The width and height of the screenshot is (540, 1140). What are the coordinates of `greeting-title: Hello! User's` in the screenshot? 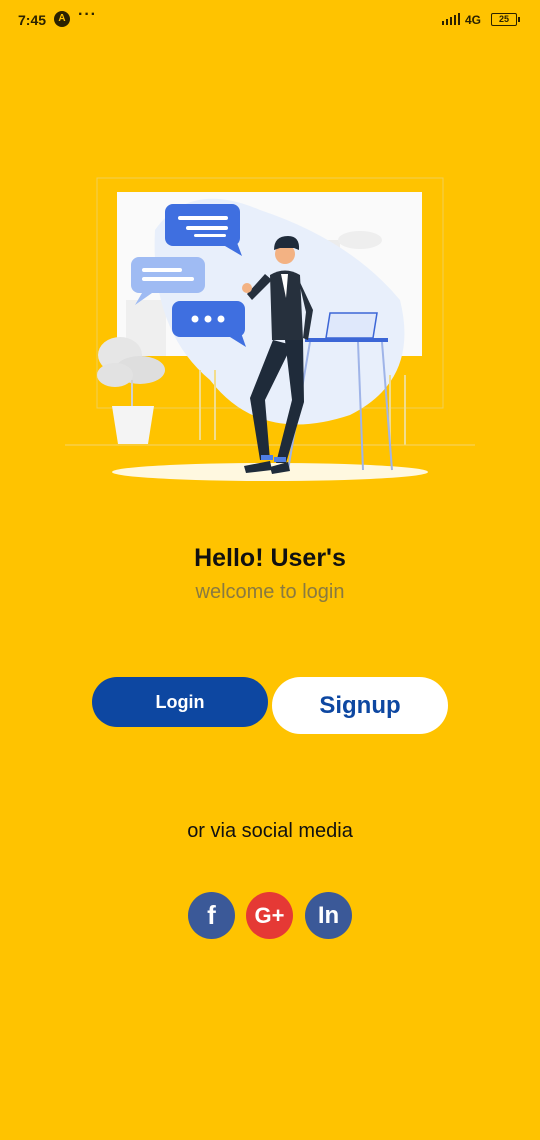 It's located at (270, 558).